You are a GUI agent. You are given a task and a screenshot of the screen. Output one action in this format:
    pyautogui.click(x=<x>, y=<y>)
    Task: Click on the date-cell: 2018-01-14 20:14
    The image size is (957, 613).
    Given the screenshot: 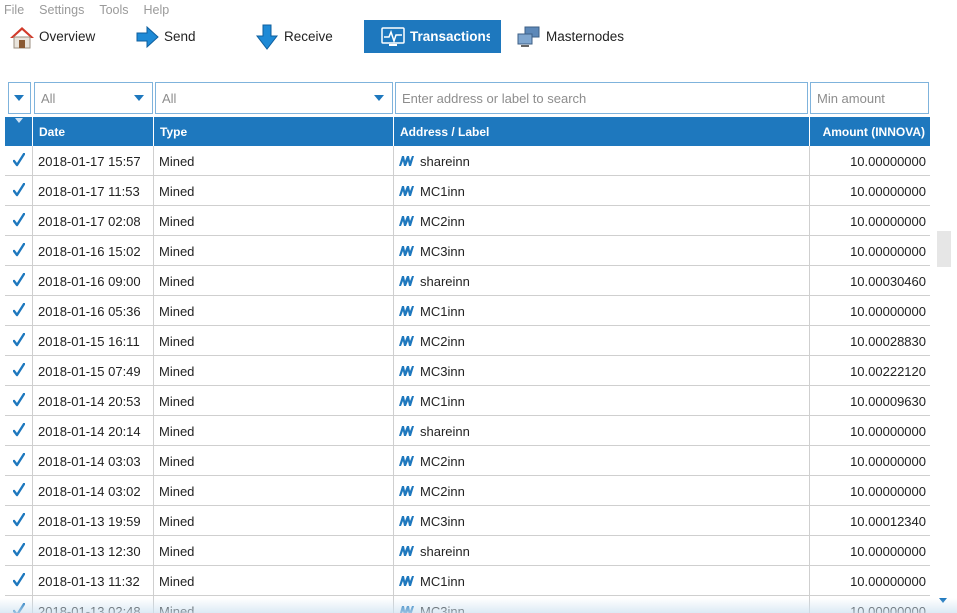 What is the action you would take?
    pyautogui.click(x=93, y=431)
    